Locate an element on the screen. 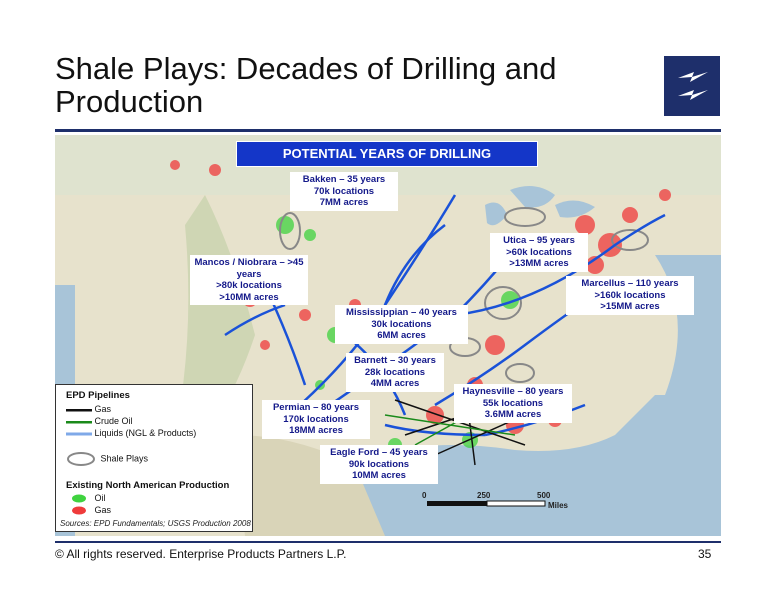 The height and width of the screenshot is (600, 776). legend-gas-production-row: Gas is located at coordinates (88, 510).